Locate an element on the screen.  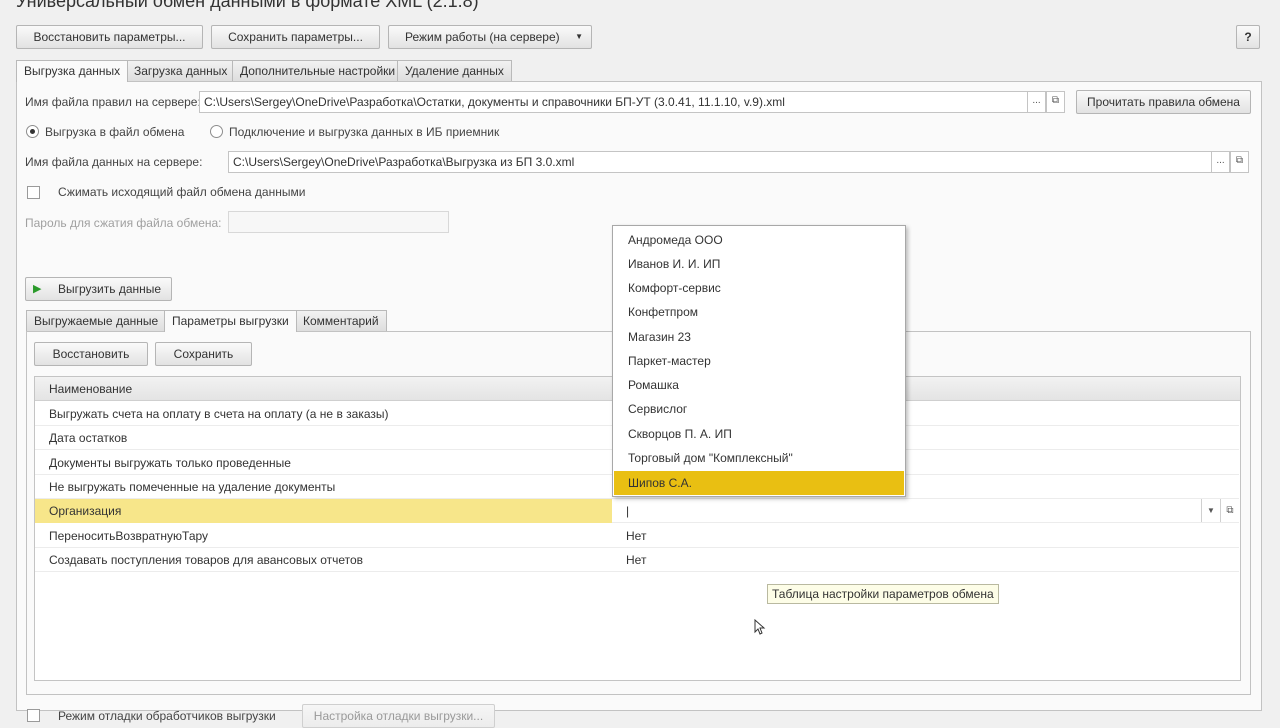
debug-mode-checkbox is located at coordinates (33, 715).